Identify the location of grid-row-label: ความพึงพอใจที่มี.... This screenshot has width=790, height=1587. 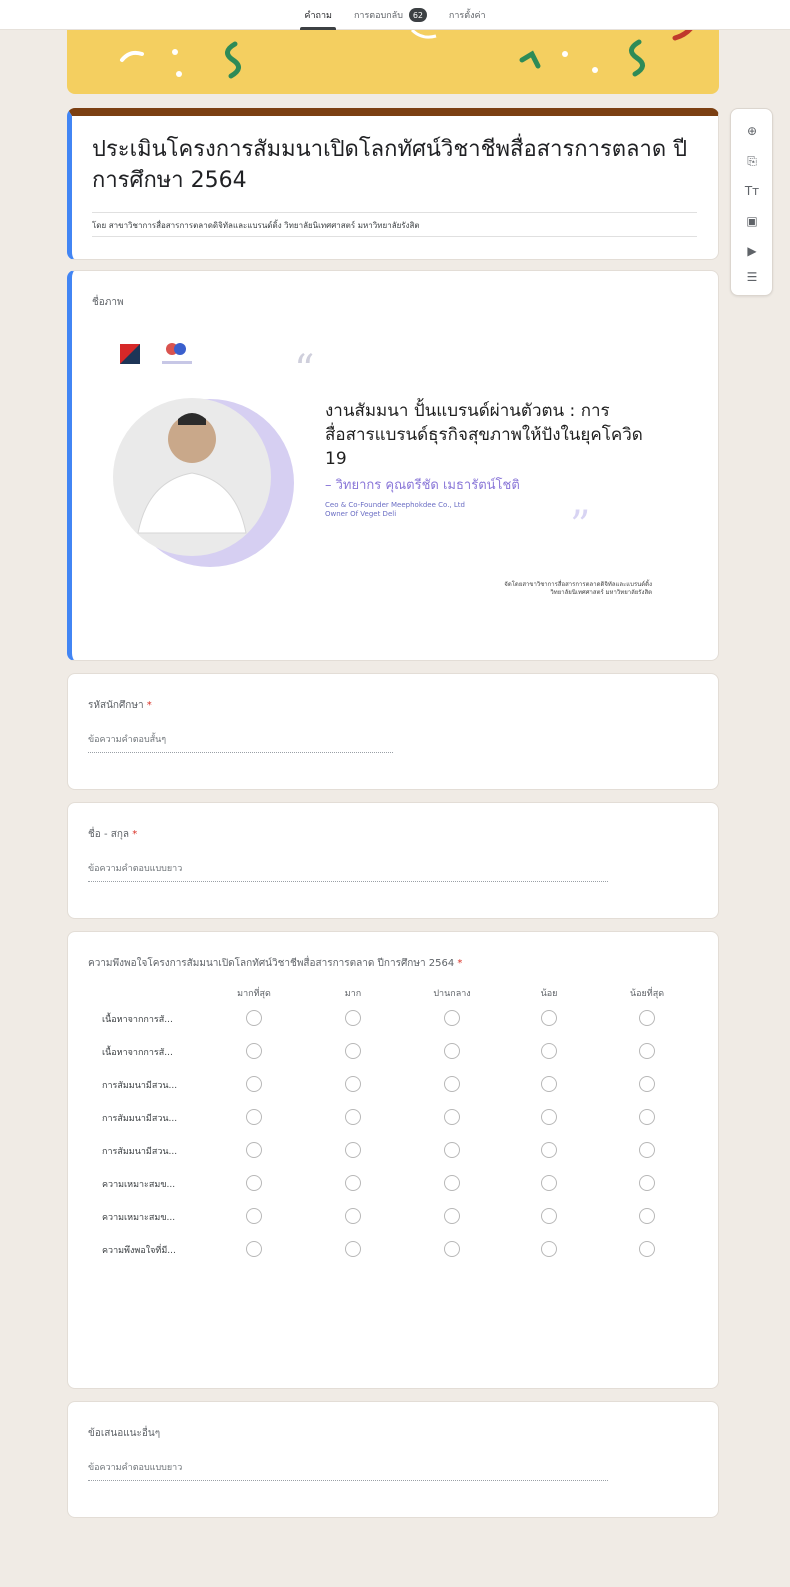
(139, 1251).